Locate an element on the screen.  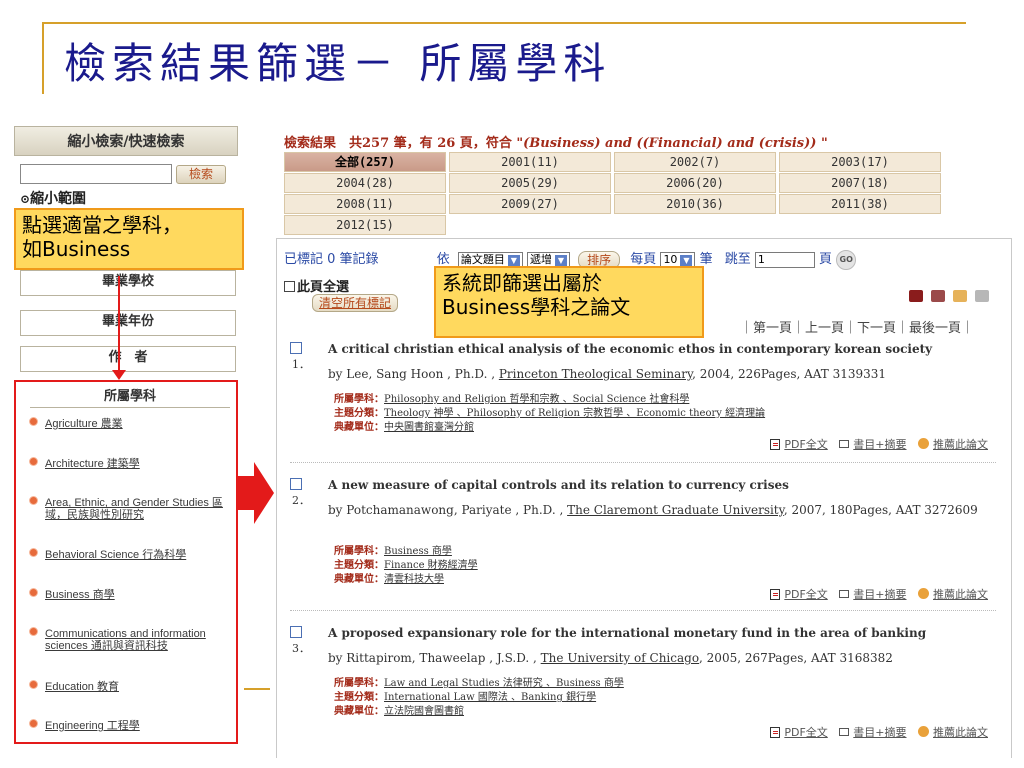
callout-line: Business學科之論文 is located at coordinates (536, 307).